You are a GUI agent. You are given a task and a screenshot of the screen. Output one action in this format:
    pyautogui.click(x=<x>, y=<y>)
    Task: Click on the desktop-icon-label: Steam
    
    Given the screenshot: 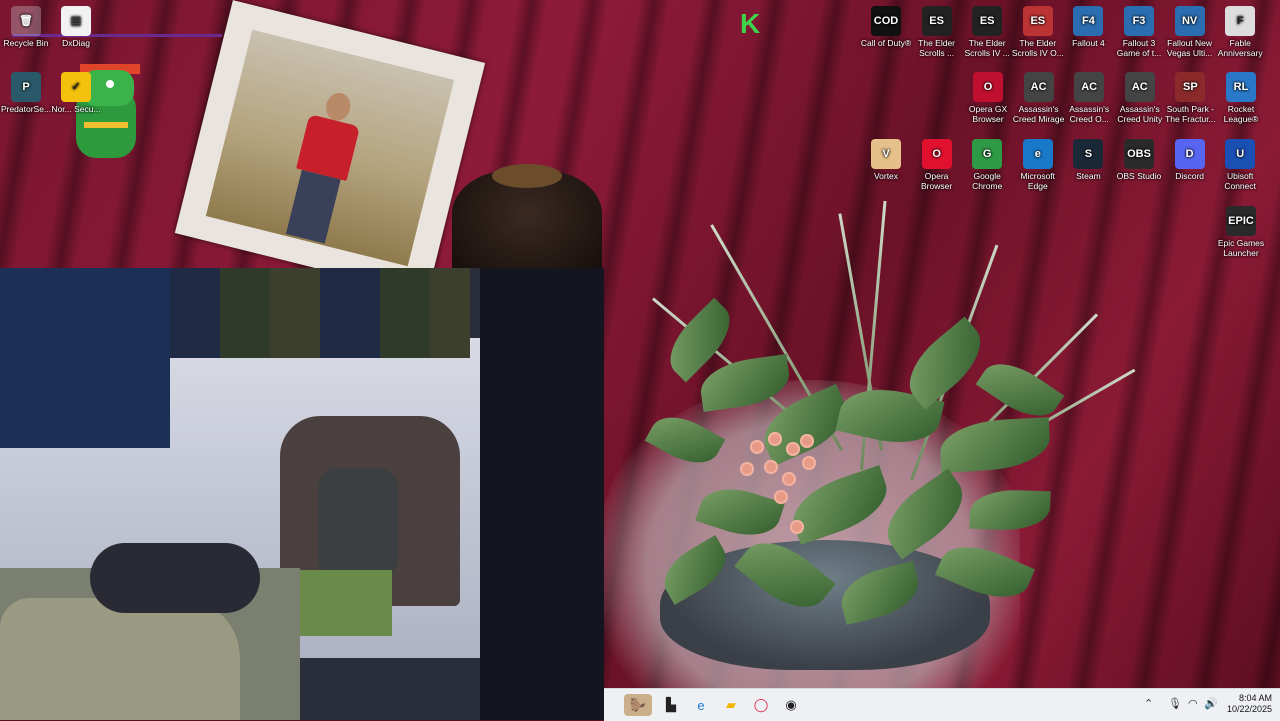 What is the action you would take?
    pyautogui.click(x=1088, y=176)
    